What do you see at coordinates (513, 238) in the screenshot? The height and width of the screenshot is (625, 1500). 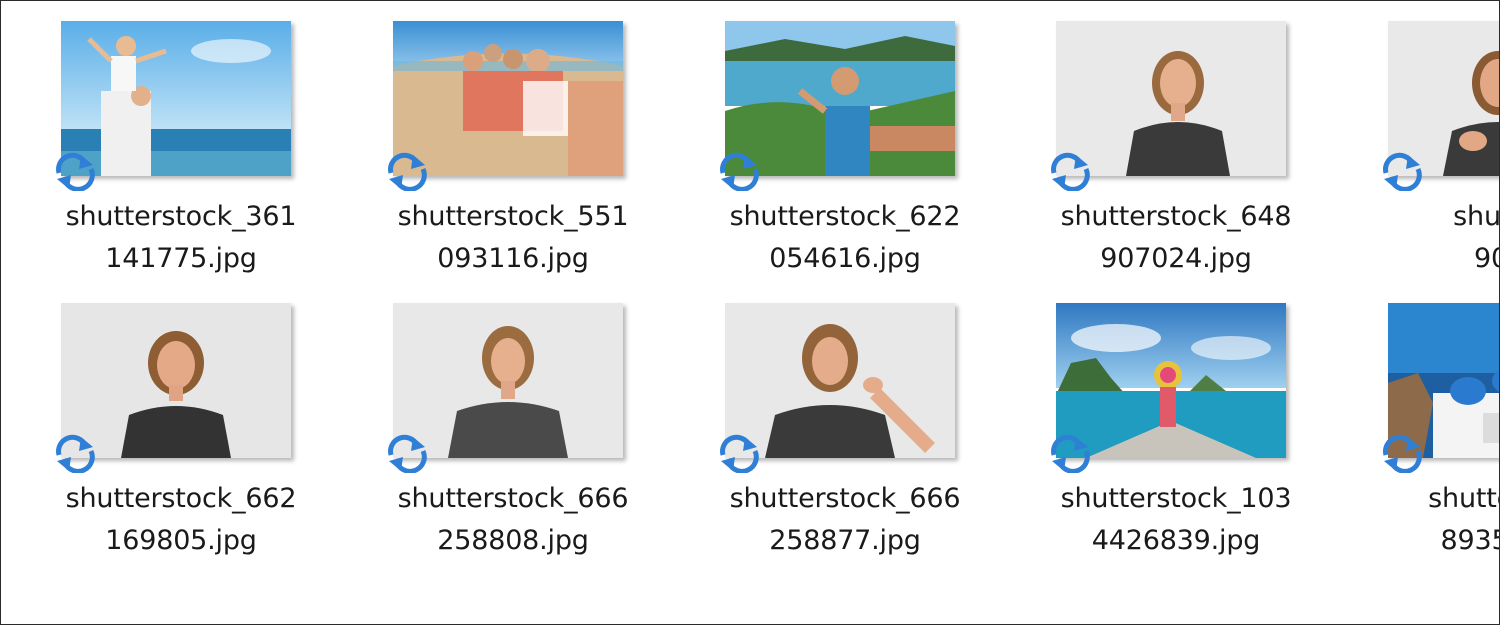 I see `file-name: shutterstock_551 093116.jpg` at bounding box center [513, 238].